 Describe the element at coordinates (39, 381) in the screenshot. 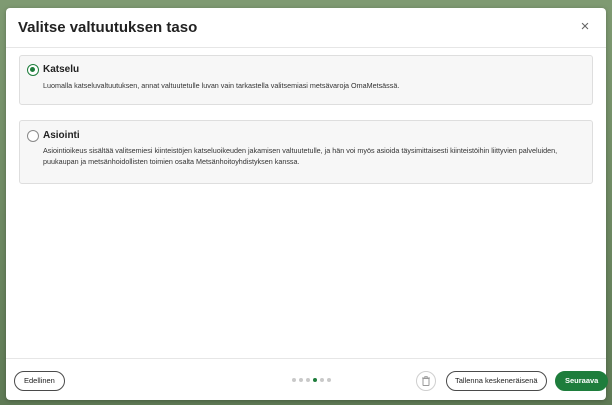

I see `back-button: Edellinen` at that location.